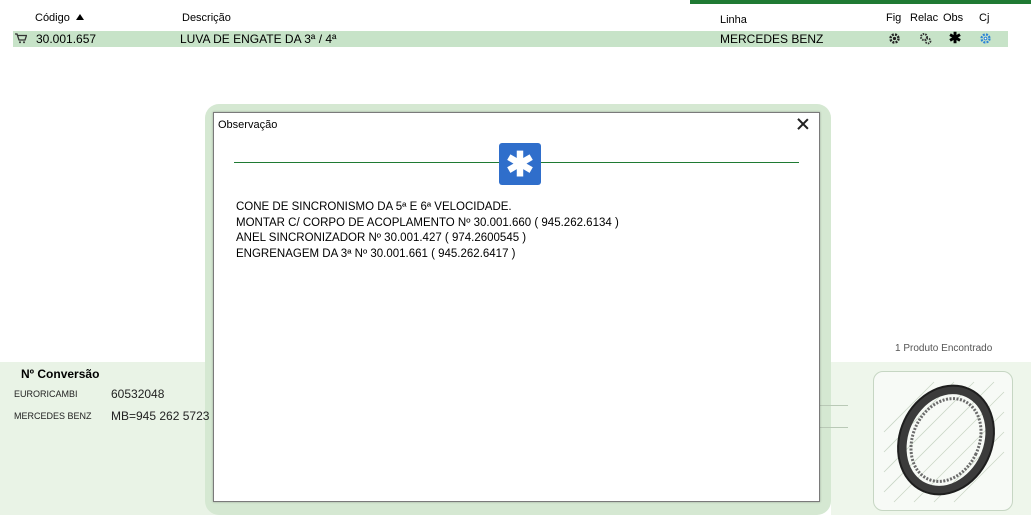  I want to click on product-image, so click(943, 441).